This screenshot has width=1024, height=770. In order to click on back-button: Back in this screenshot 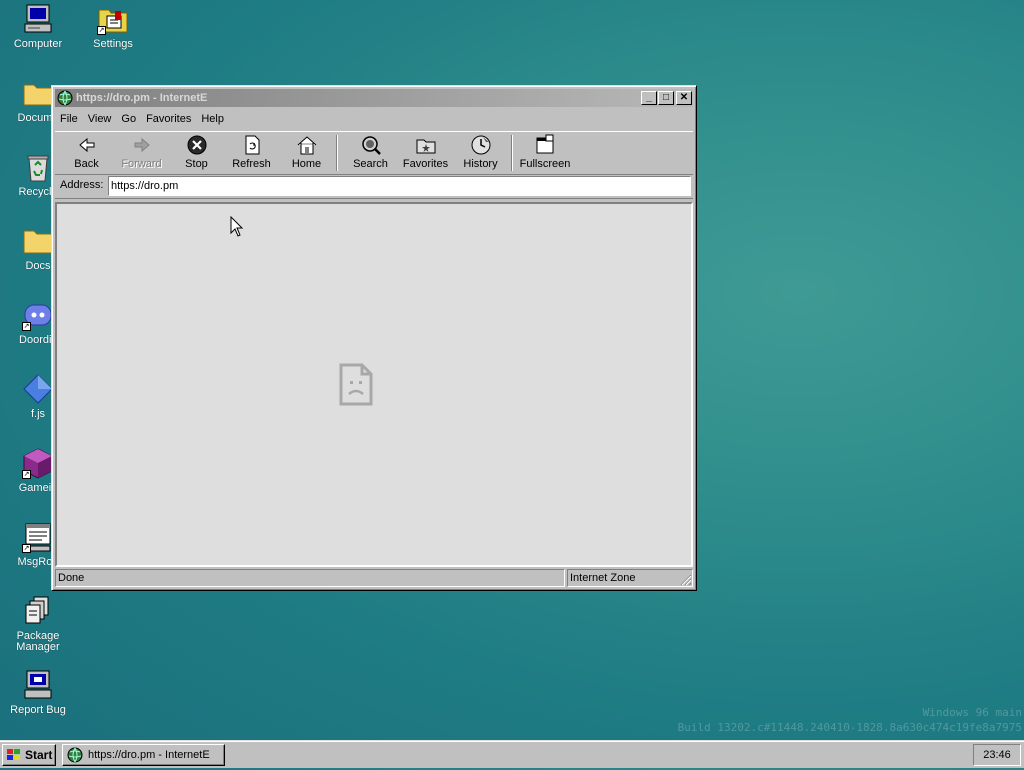, I will do `click(86, 152)`.